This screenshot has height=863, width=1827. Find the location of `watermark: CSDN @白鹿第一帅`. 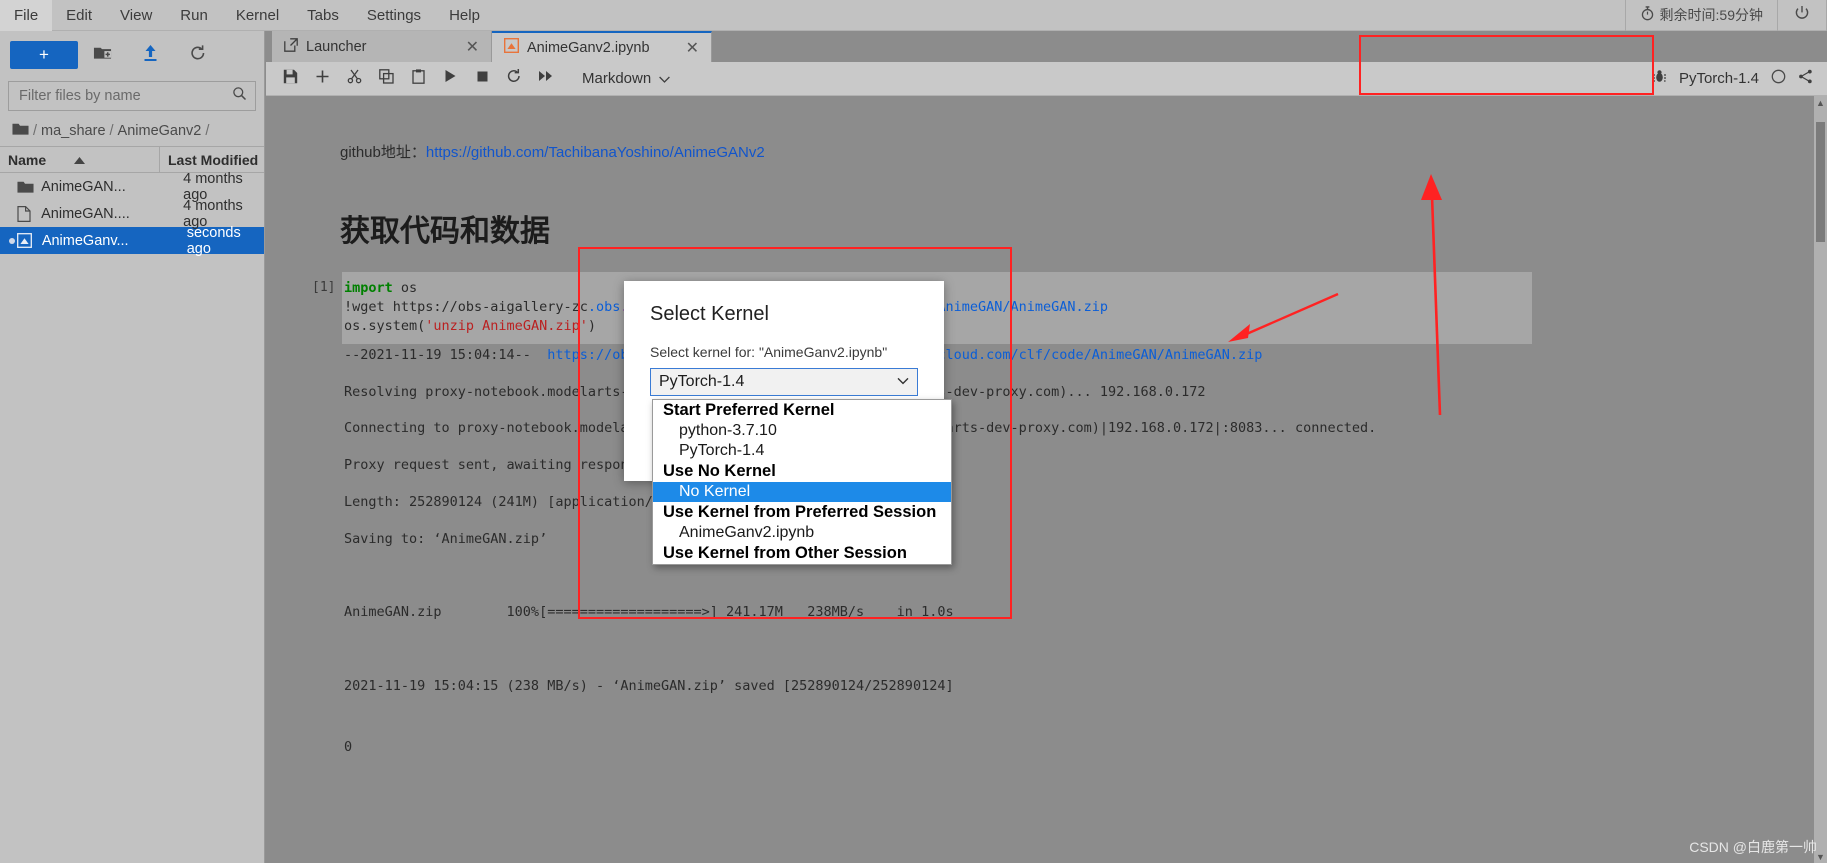

watermark: CSDN @白鹿第一帅 is located at coordinates (1753, 847).